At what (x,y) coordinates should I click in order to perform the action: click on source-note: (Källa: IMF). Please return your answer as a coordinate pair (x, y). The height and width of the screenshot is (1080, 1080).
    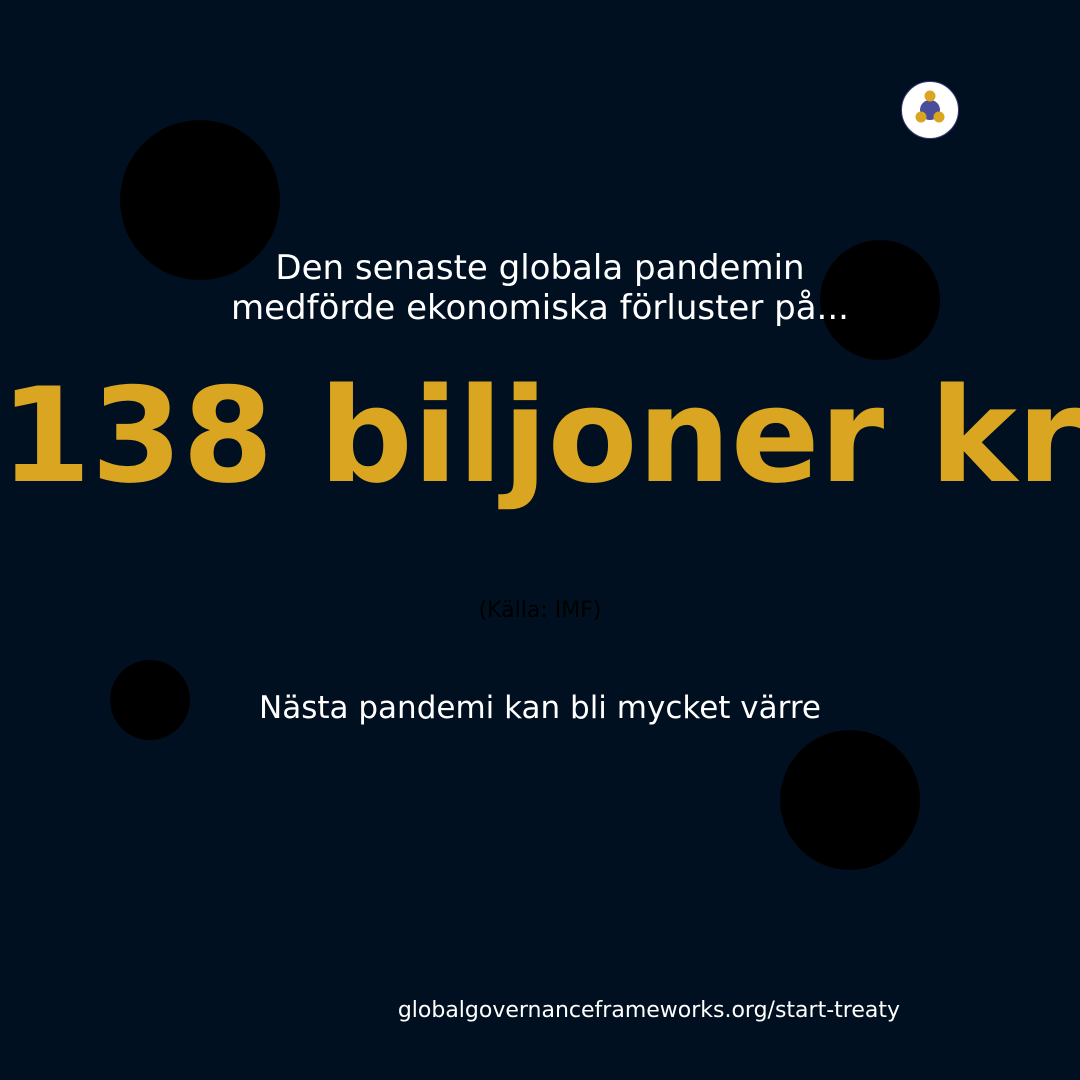
    Looking at the image, I should click on (540, 610).